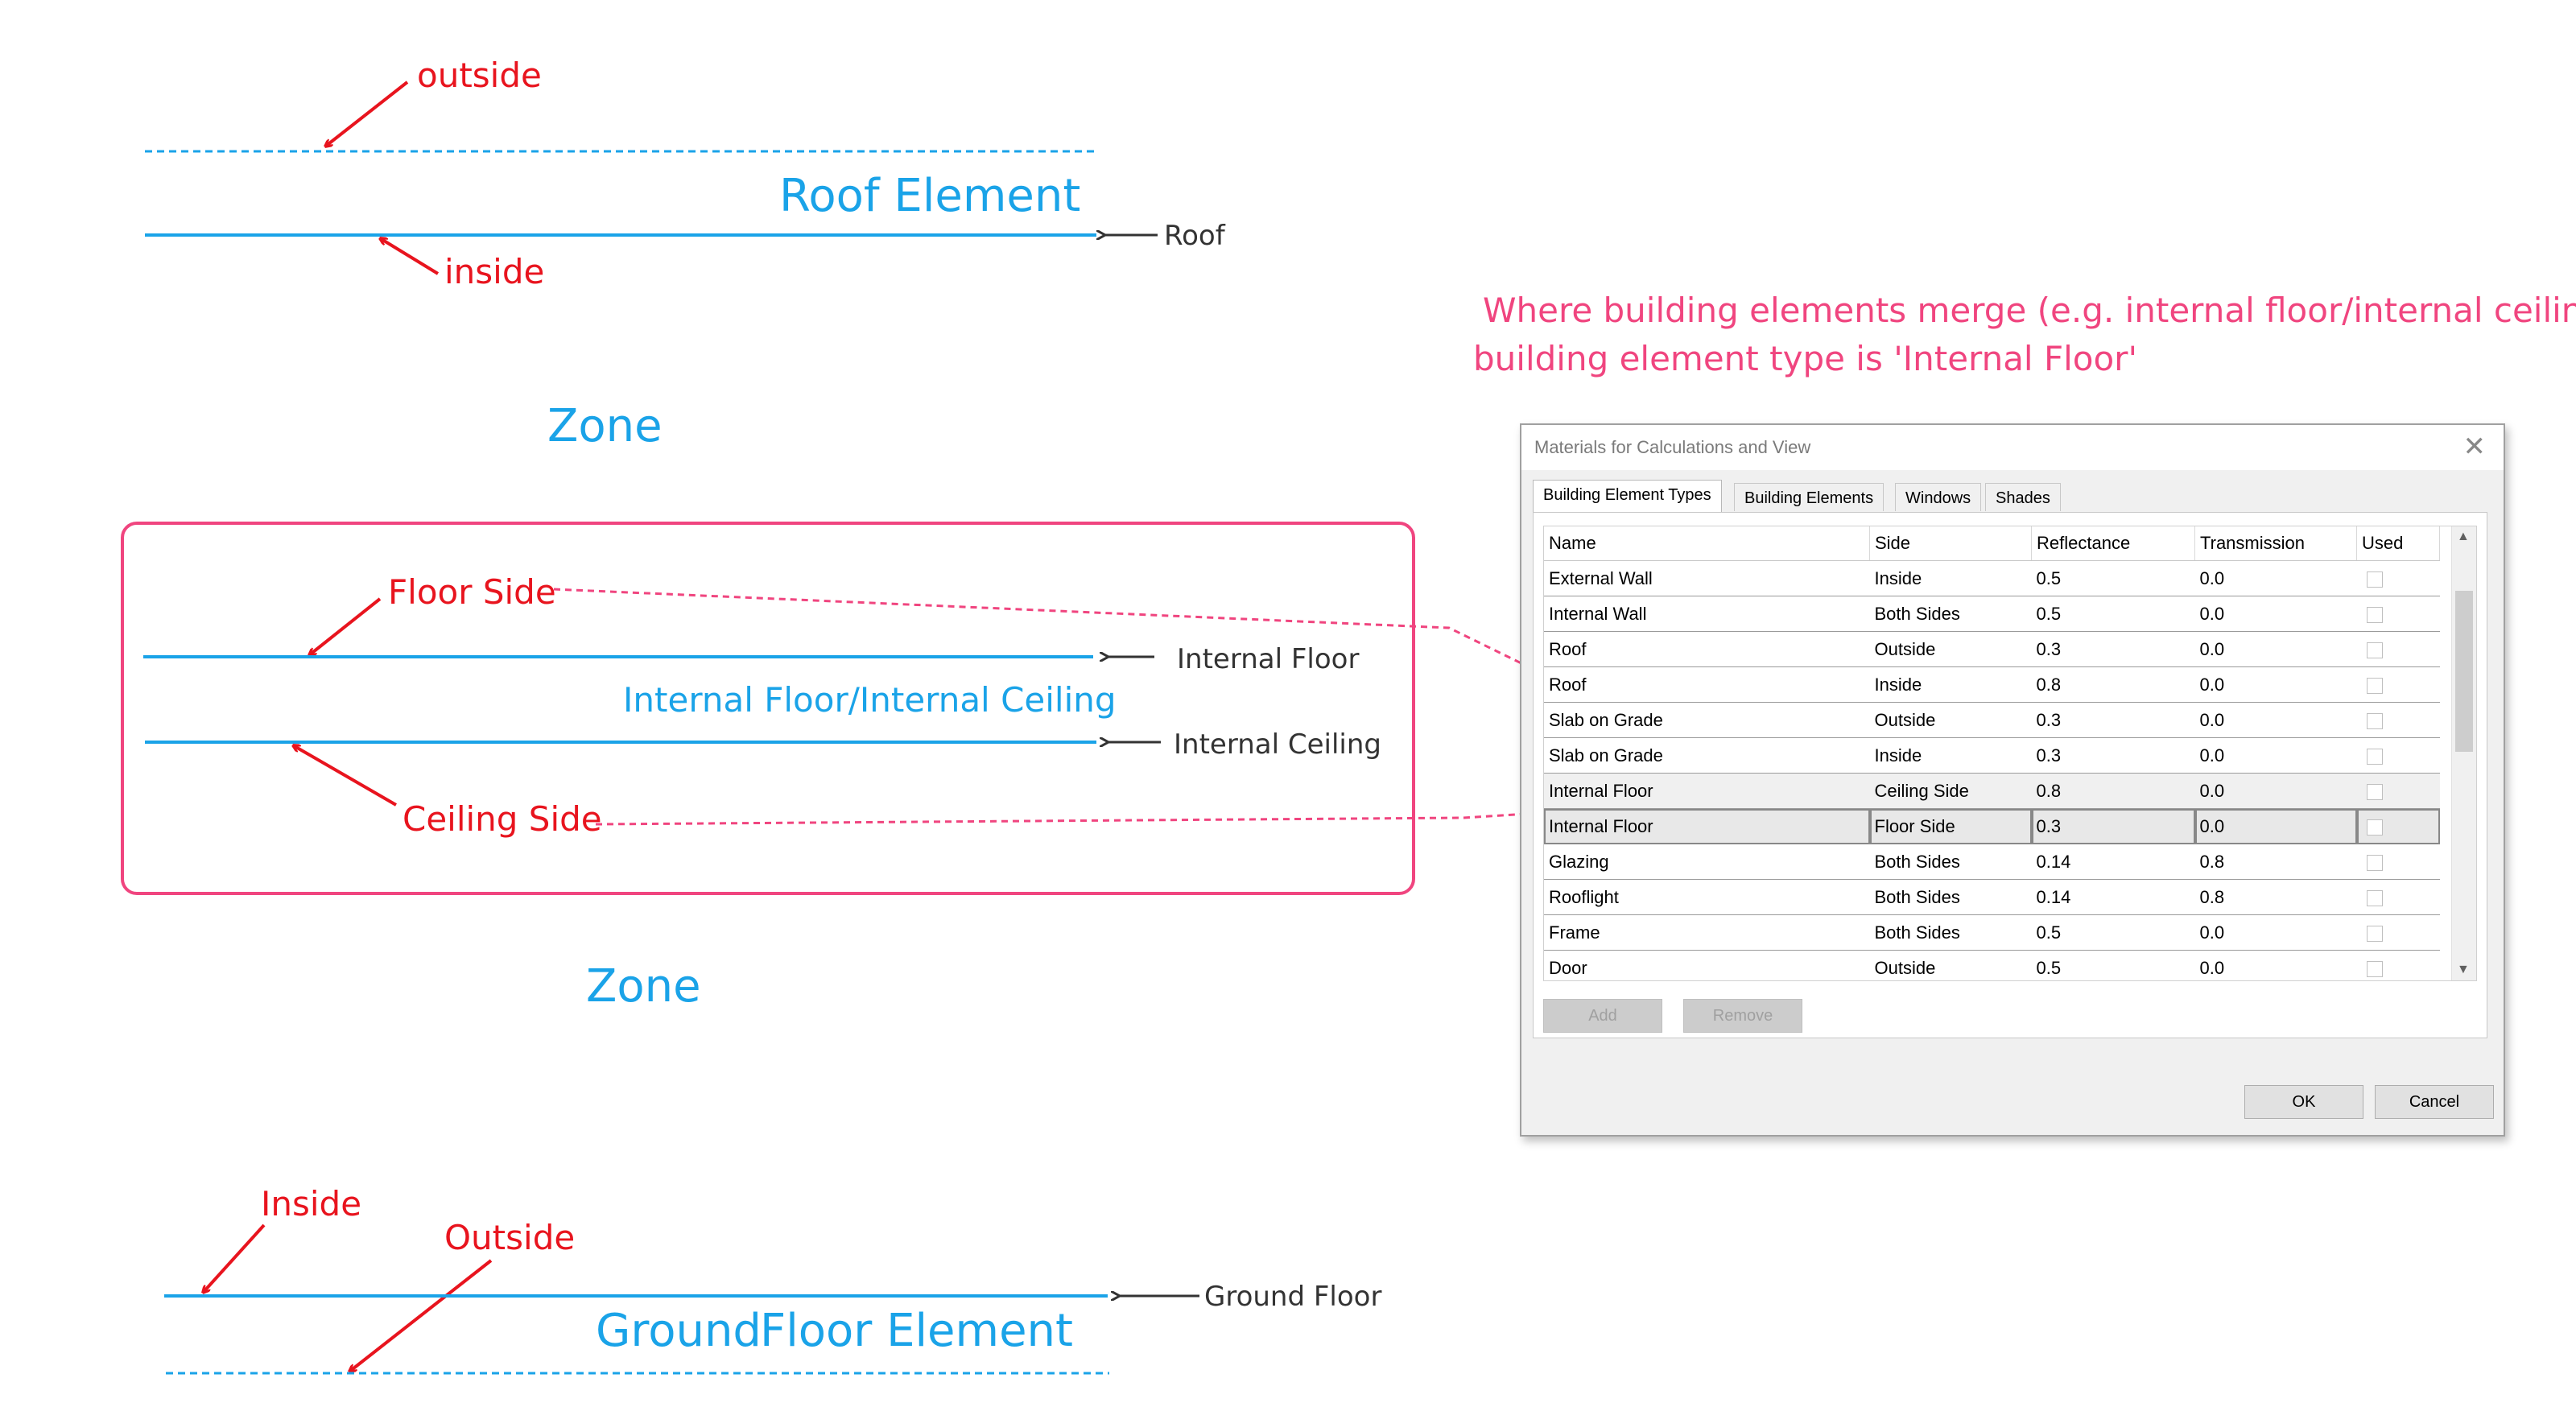 This screenshot has height=1407, width=2576. Describe the element at coordinates (1950, 543) in the screenshot. I see `column-header-side: Side` at that location.